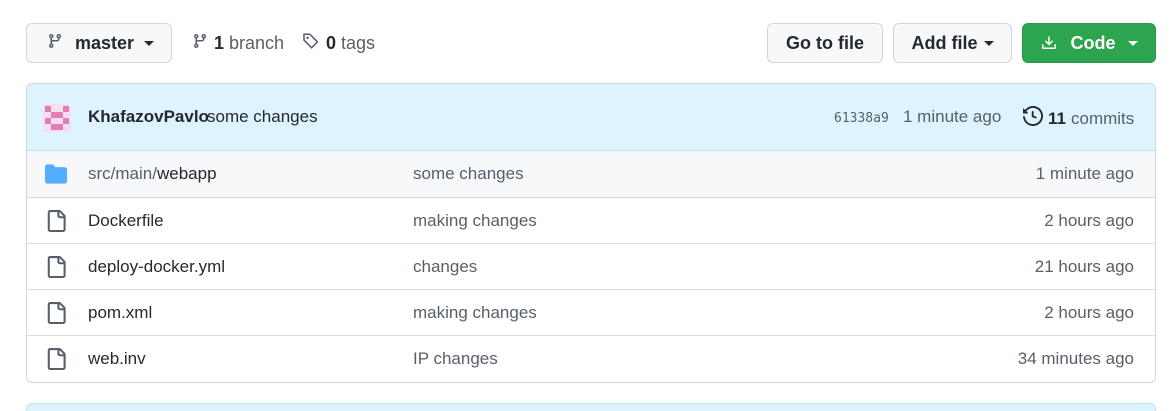 Image resolution: width=1170 pixels, height=411 pixels. Describe the element at coordinates (122, 173) in the screenshot. I see `path-prefix: src/main/` at that location.